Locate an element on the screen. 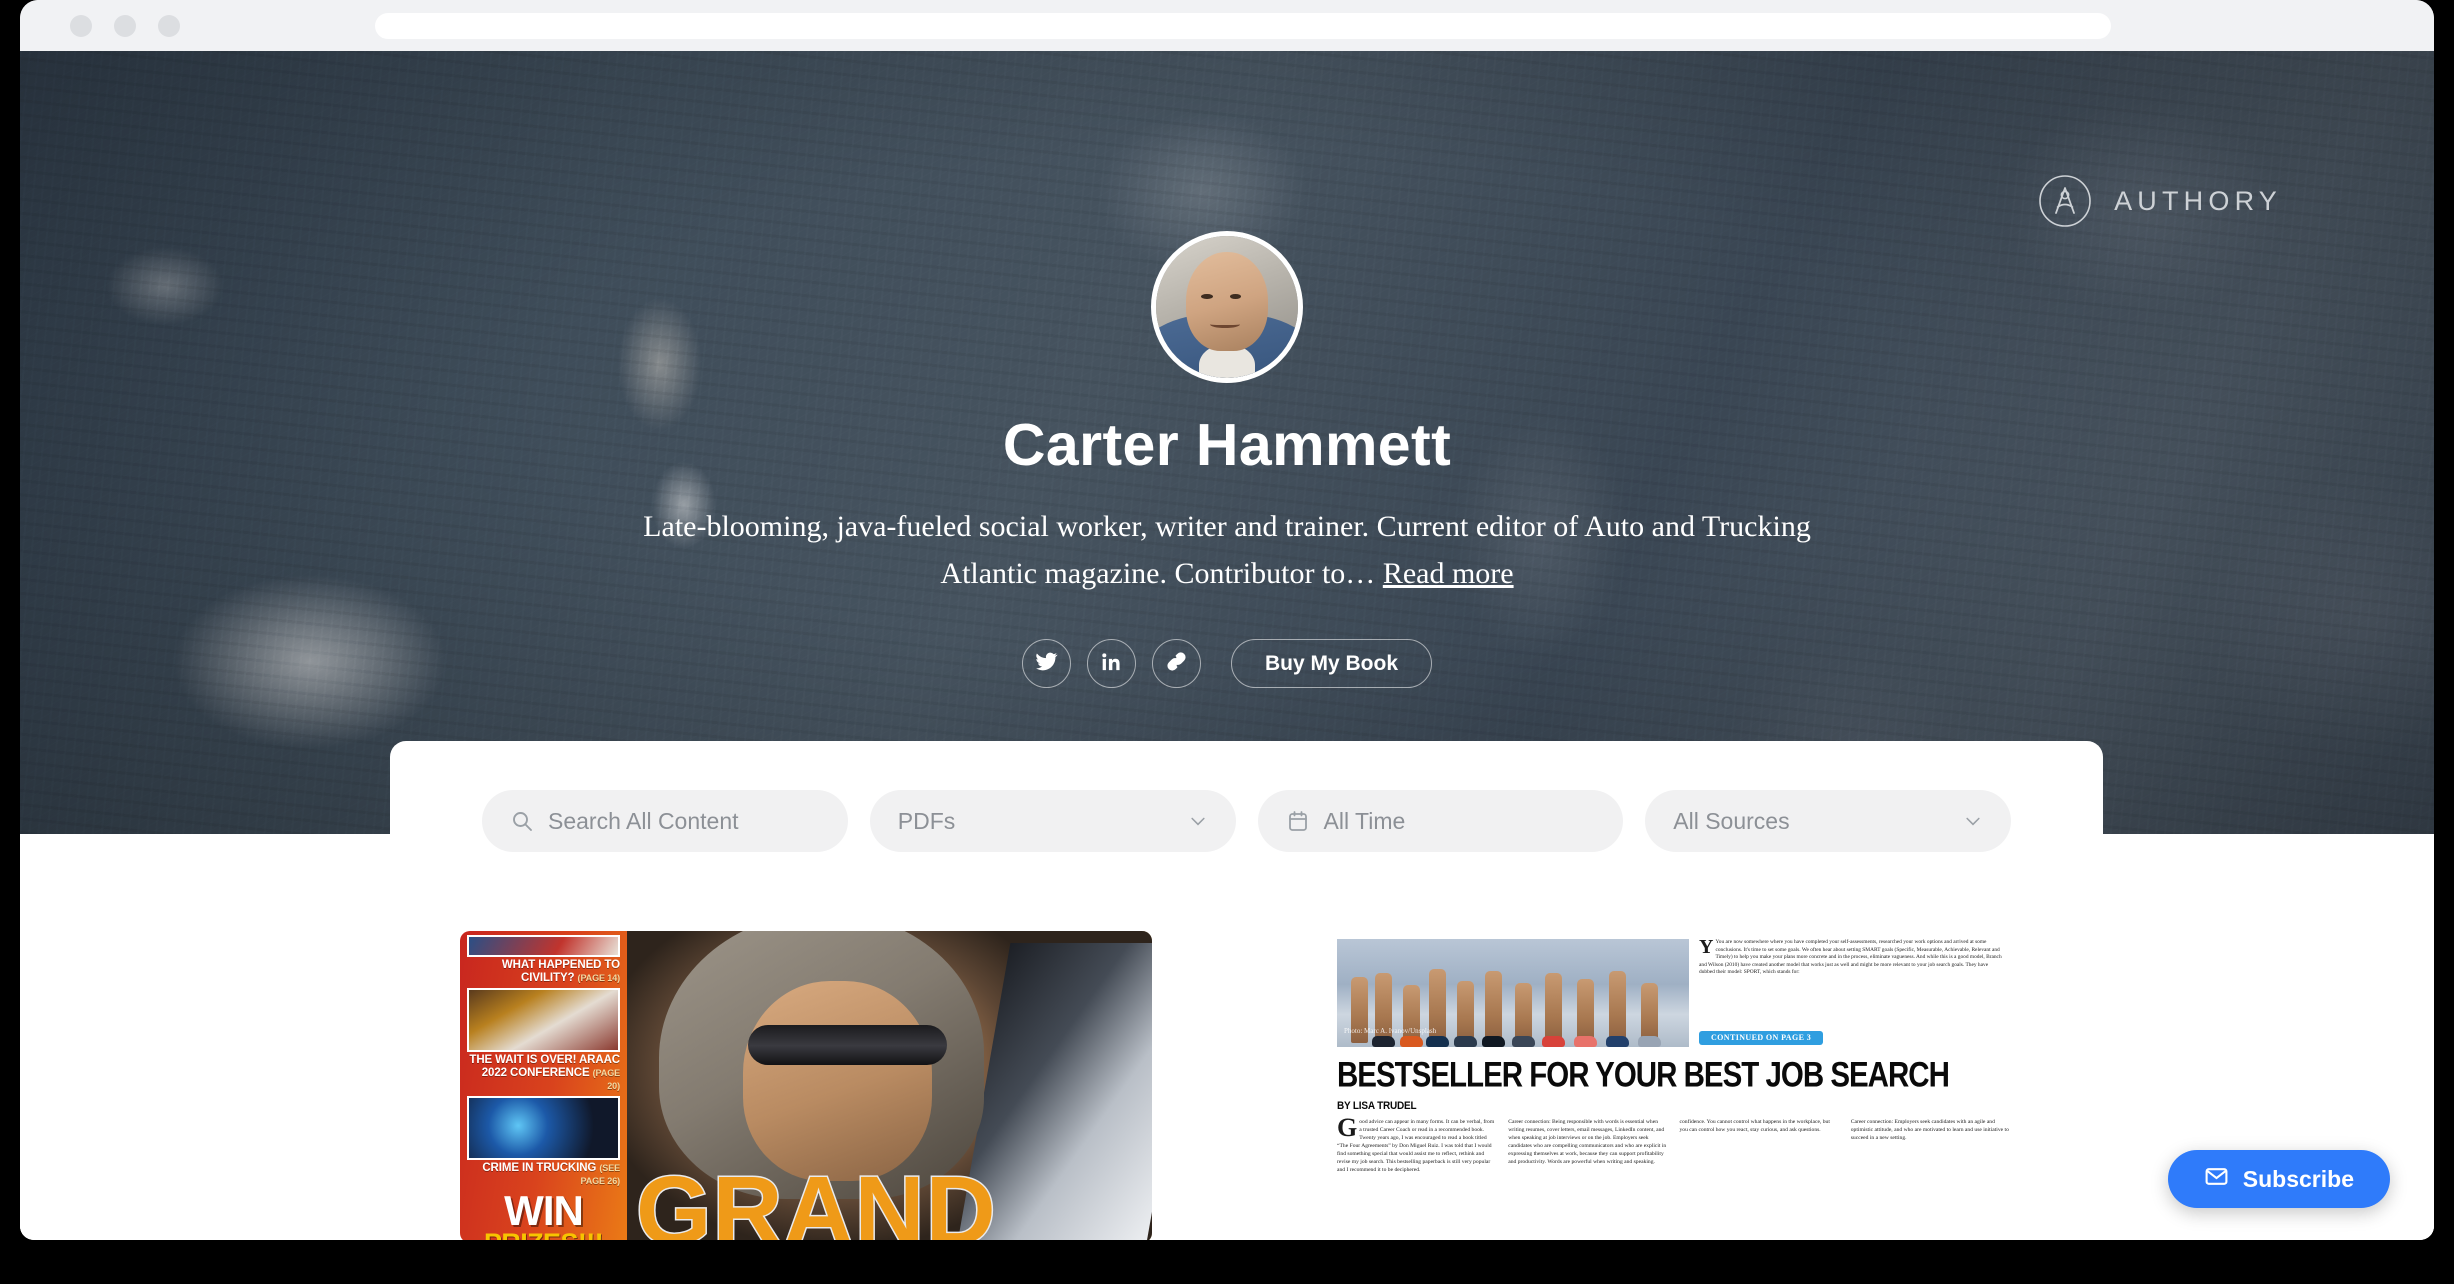 This screenshot has height=1284, width=2454. magazine-caption-text: CRIME IN TRUCKING is located at coordinates (539, 1168).